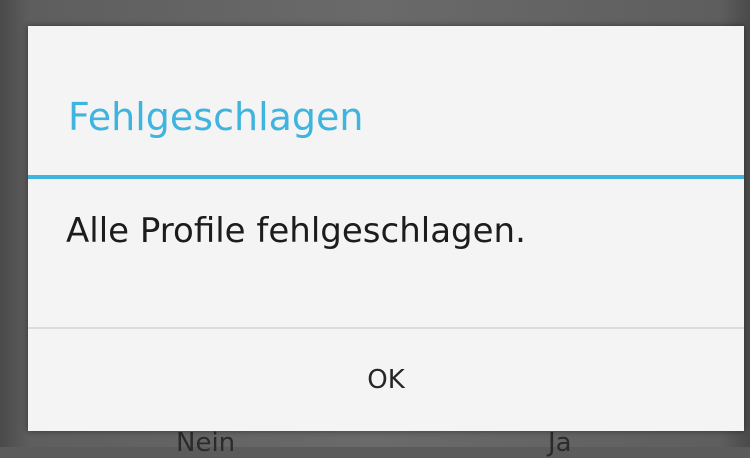  Describe the element at coordinates (375, 443) in the screenshot. I see `background-dialog-buttons: Nein Ja` at that location.